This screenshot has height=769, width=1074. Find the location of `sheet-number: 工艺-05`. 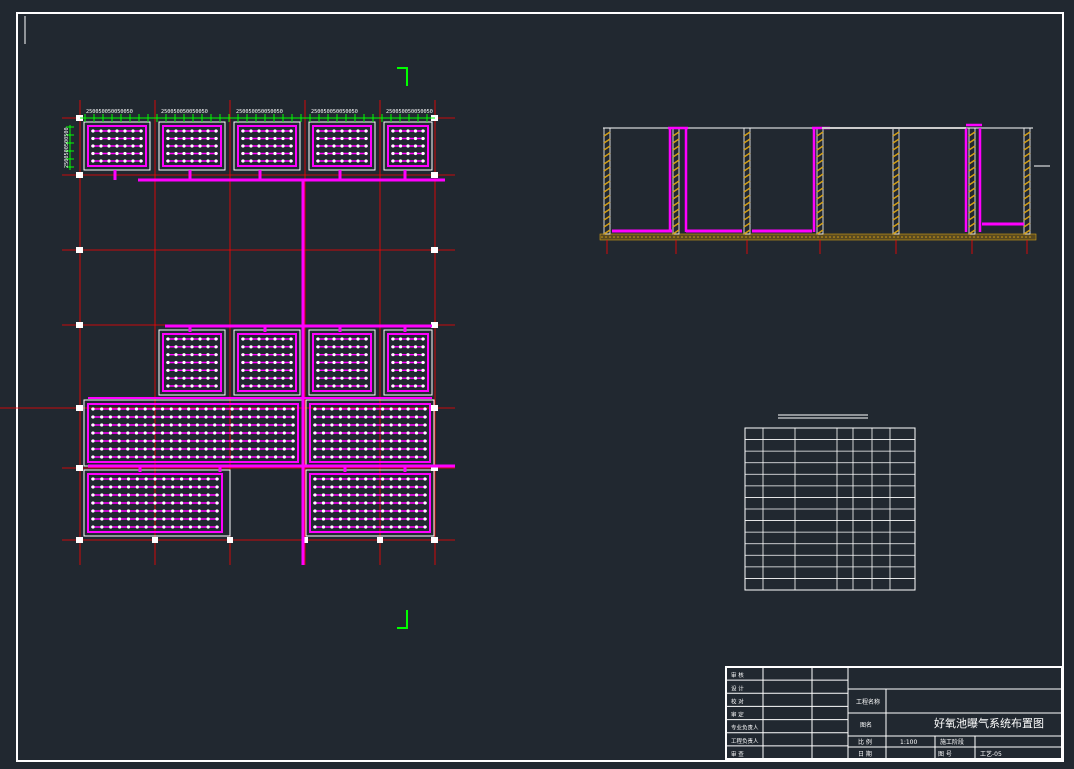

sheet-number: 工艺-05 is located at coordinates (991, 754).